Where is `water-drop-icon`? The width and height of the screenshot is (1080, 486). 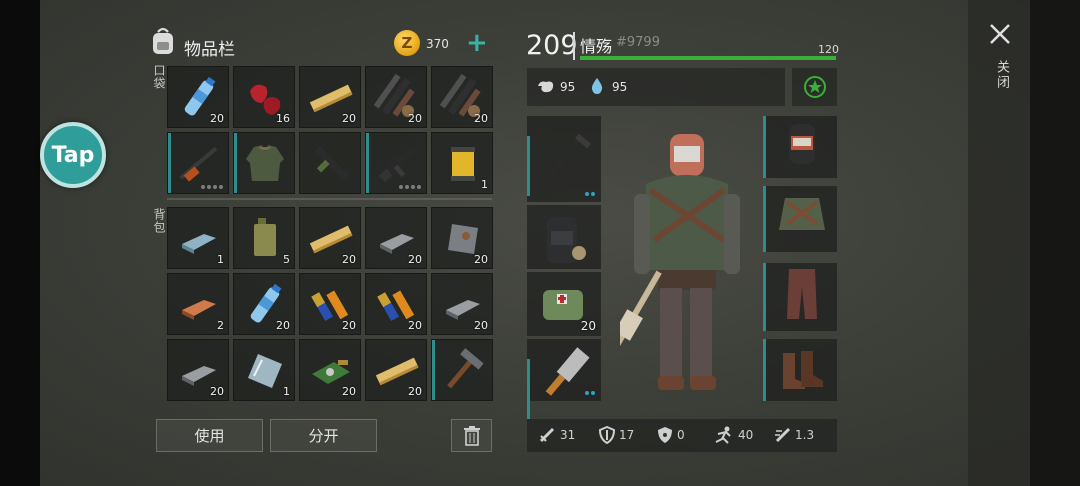
water-drop-icon is located at coordinates (597, 86).